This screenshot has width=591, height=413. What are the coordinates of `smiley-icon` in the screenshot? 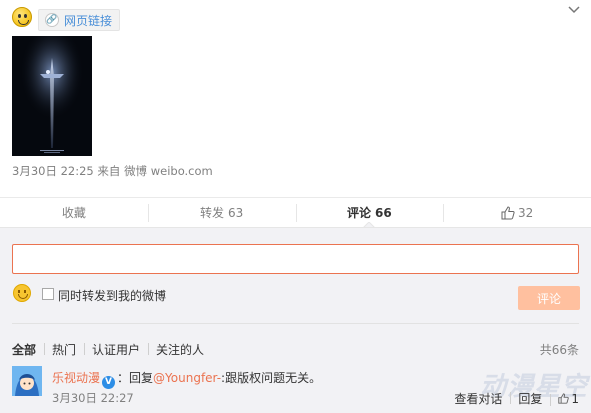 It's located at (22, 293).